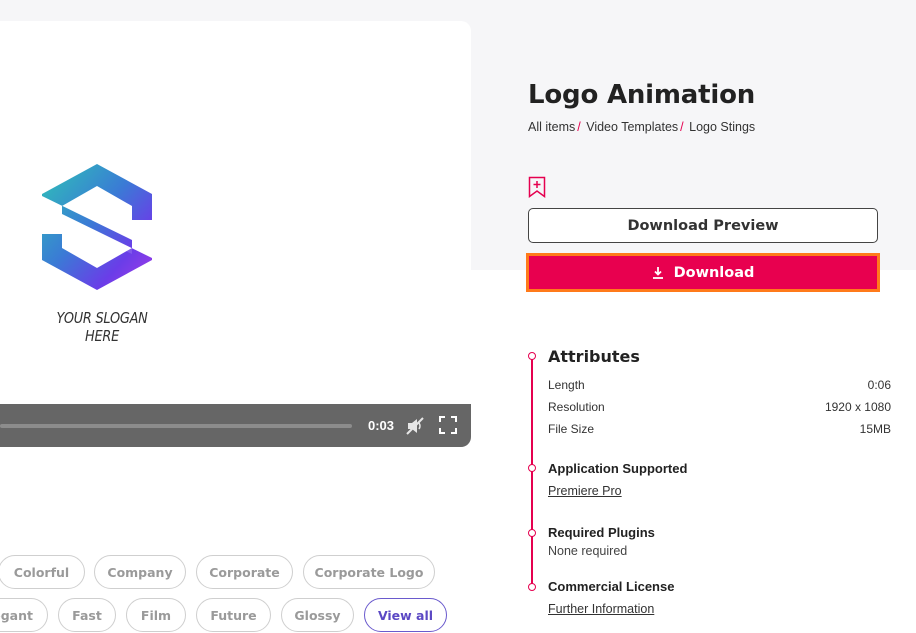  Describe the element at coordinates (448, 425) in the screenshot. I see `fullscreen-icon` at that location.